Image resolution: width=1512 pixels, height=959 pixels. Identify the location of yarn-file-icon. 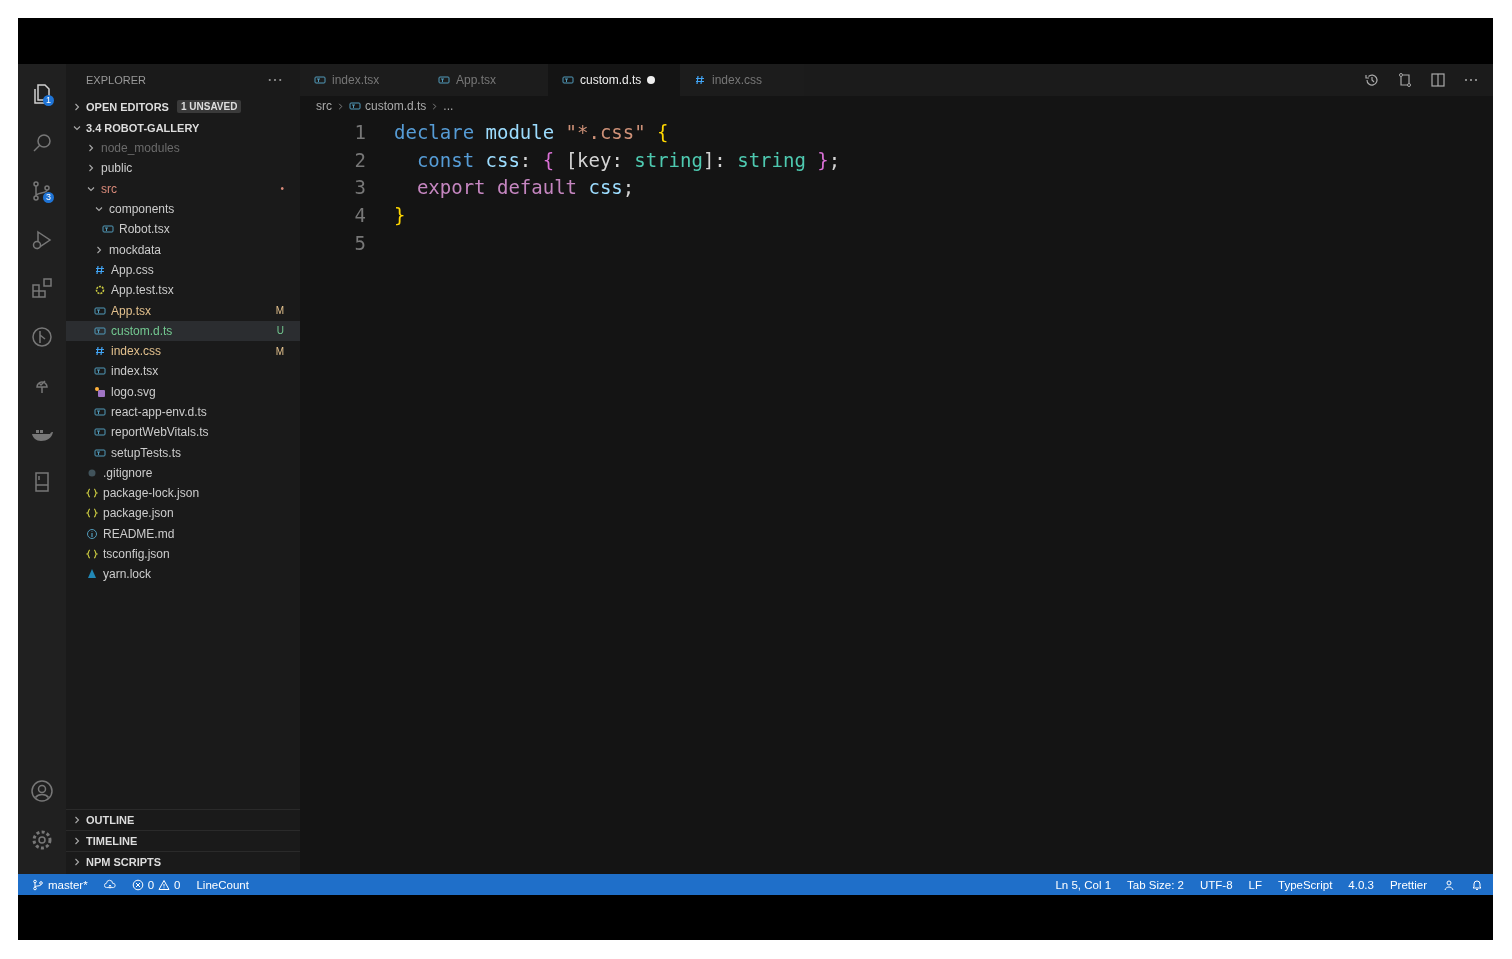
(92, 574).